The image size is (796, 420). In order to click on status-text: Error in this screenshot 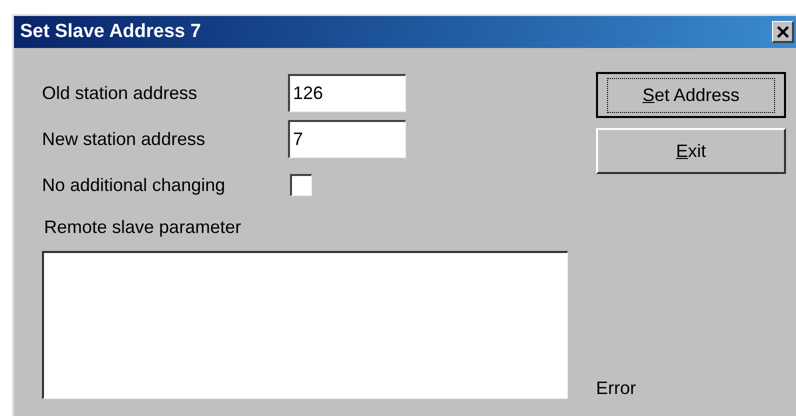, I will do `click(616, 388)`.